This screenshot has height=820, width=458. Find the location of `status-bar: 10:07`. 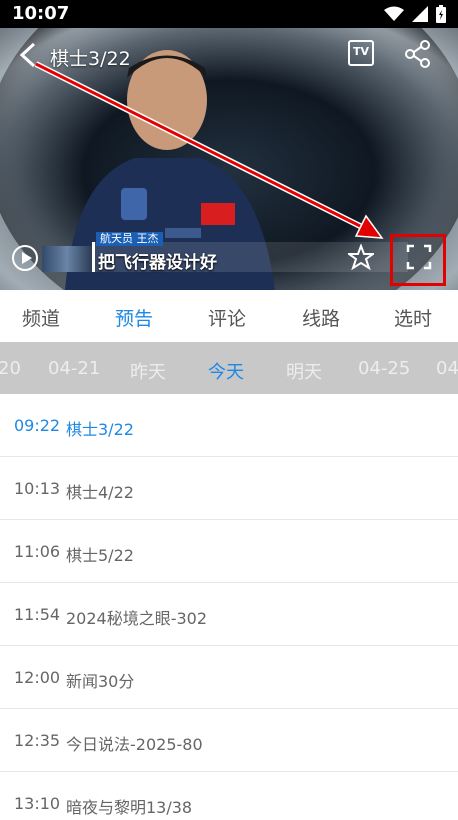

status-bar: 10:07 is located at coordinates (229, 14).